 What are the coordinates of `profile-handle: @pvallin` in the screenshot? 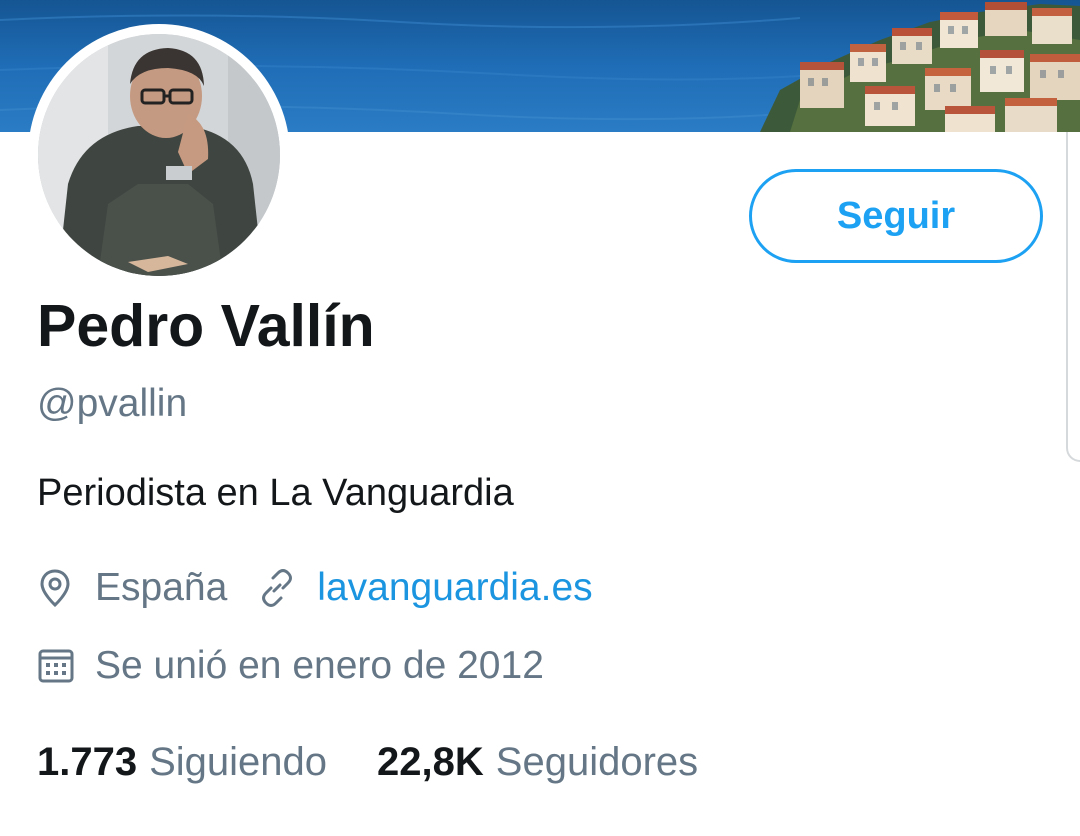 It's located at (112, 403).